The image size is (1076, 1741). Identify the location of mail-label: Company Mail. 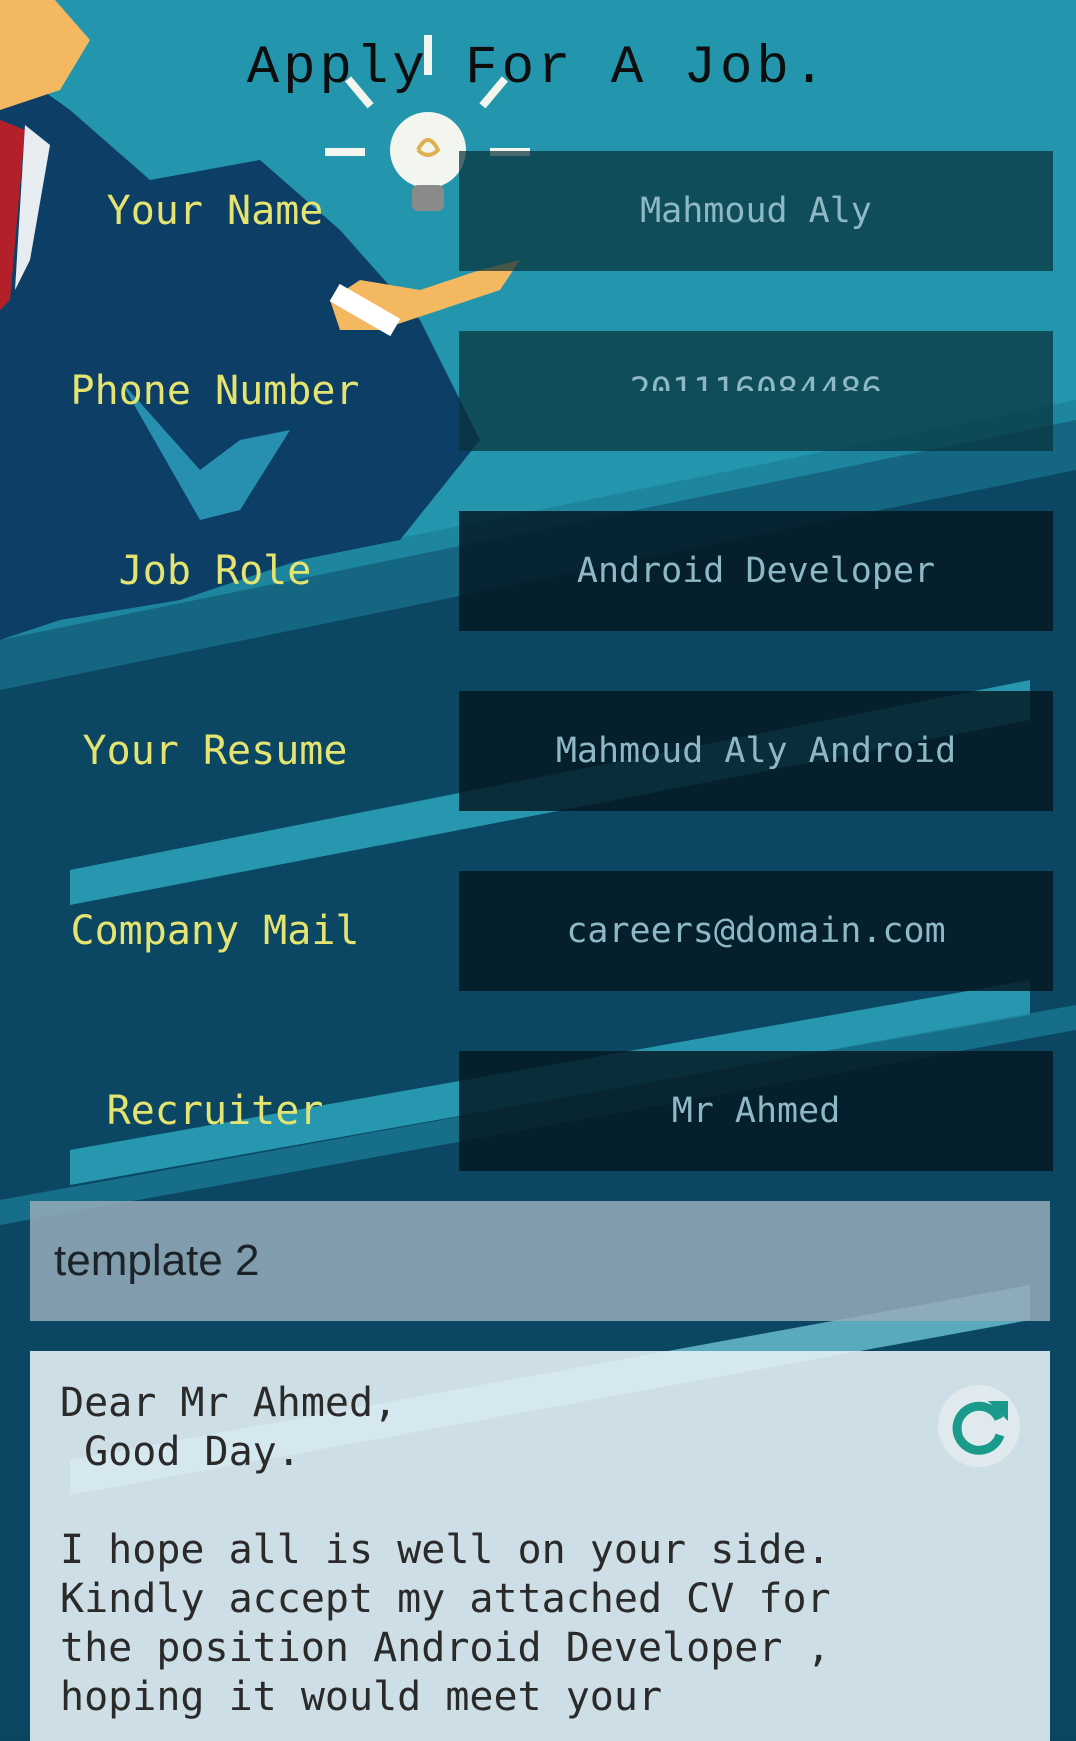
(215, 931).